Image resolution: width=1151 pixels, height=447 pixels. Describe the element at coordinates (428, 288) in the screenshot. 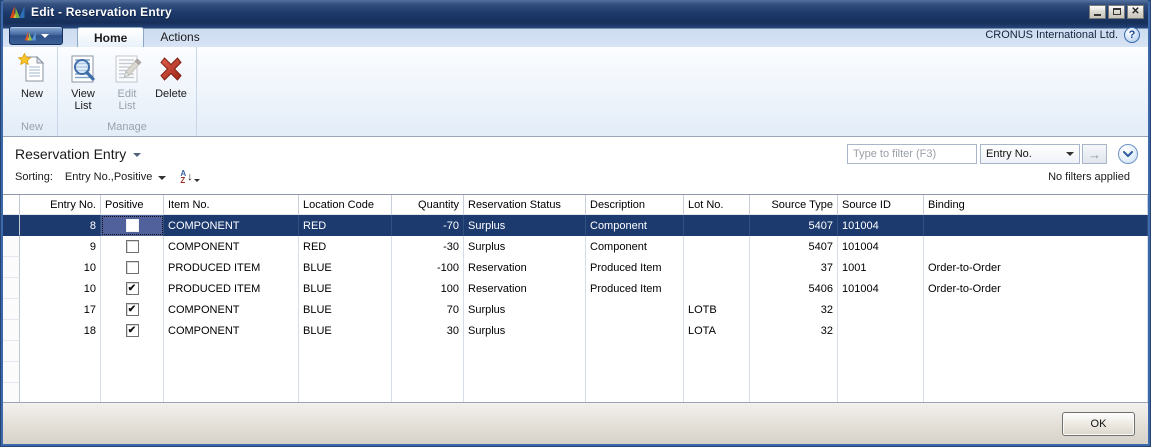

I see `cell-quantity: 100` at that location.